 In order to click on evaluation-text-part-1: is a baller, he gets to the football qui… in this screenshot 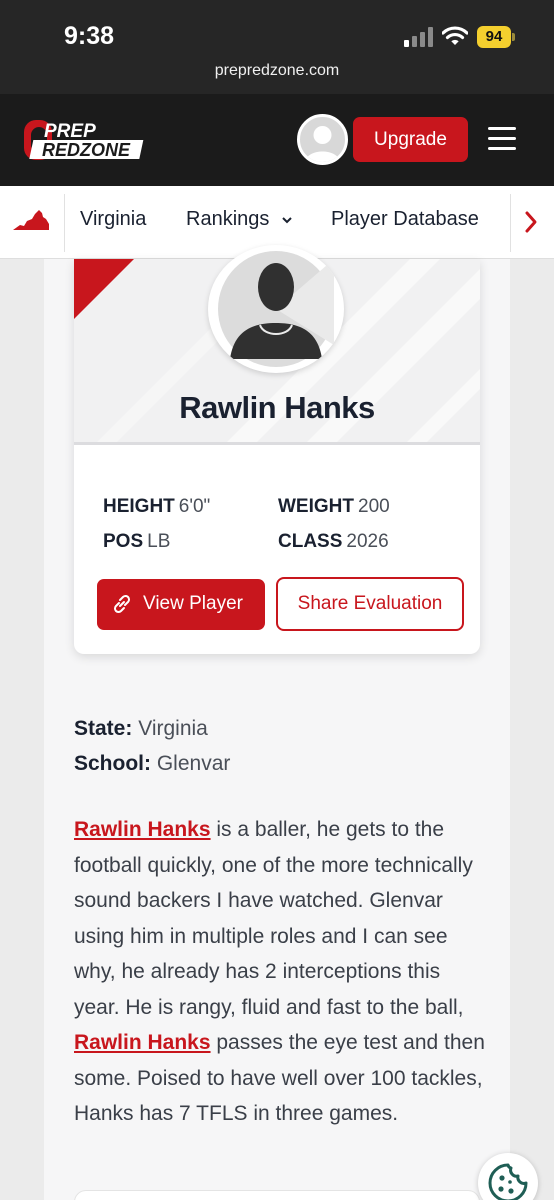, I will do `click(273, 918)`.